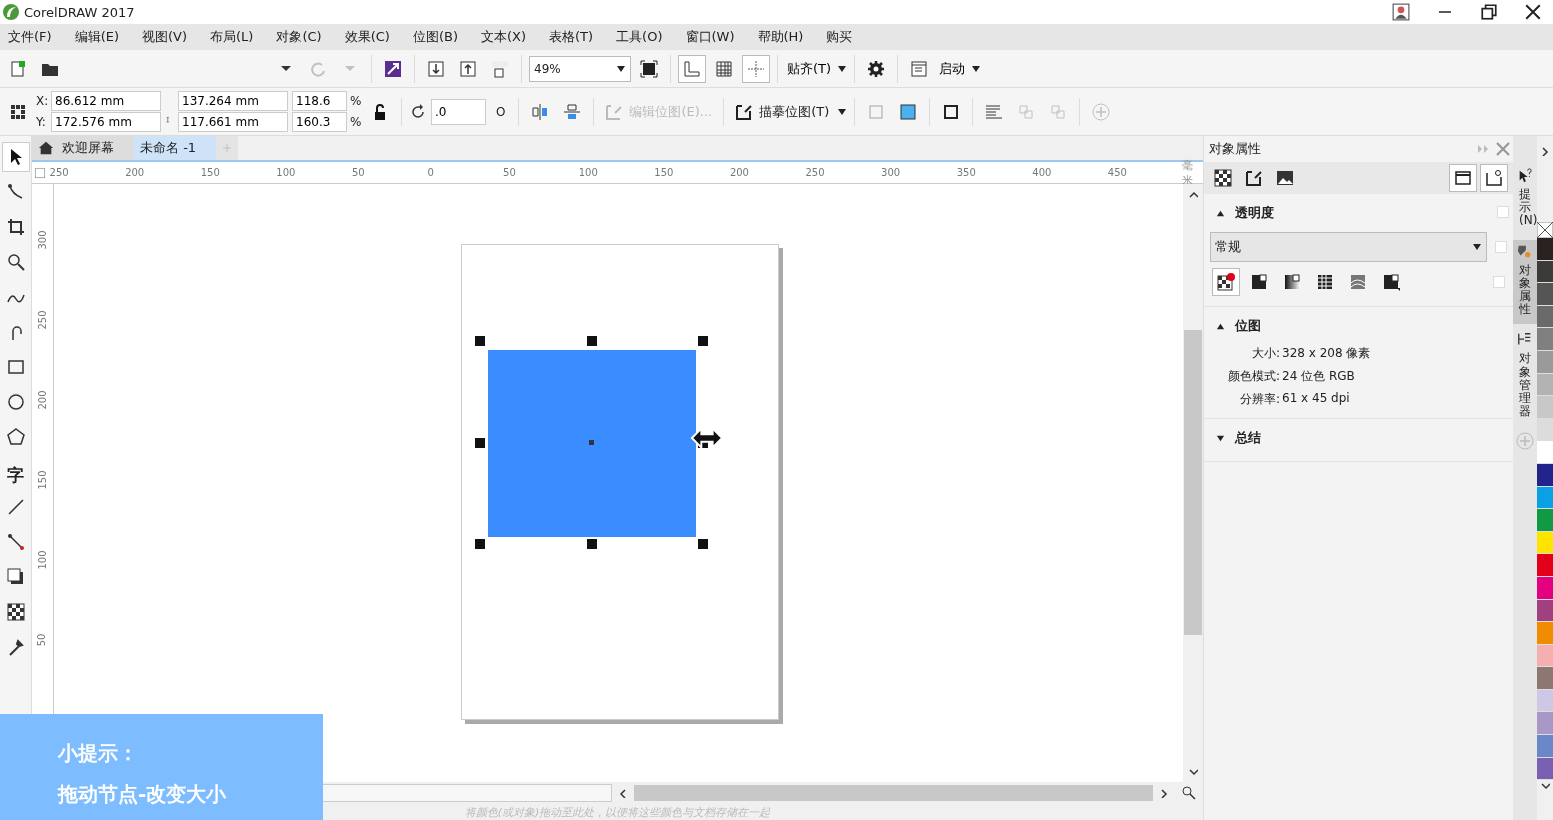  I want to click on no-transparency-button, so click(1226, 282).